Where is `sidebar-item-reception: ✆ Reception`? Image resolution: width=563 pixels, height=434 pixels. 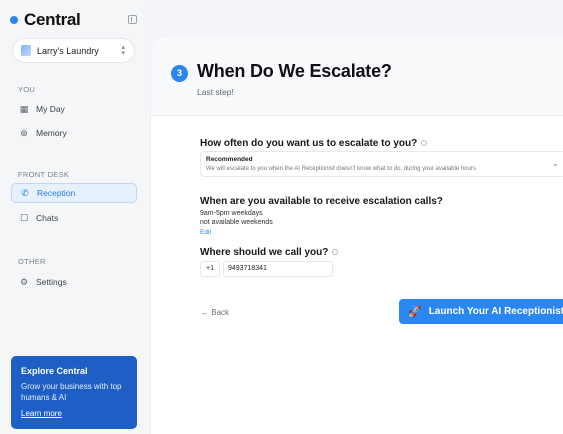
sidebar-item-reception: ✆ Reception is located at coordinates (74, 193).